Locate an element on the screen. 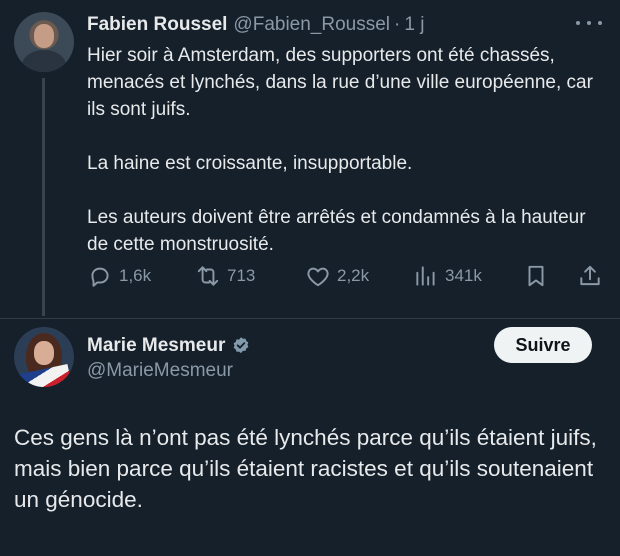 The width and height of the screenshot is (620, 556). repost-count: 713 is located at coordinates (241, 275).